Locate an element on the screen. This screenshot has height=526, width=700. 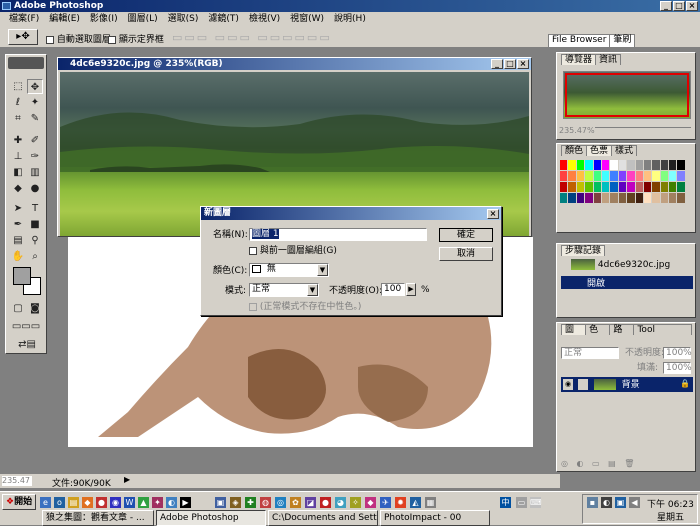
quick-mask-icon: ◙ is located at coordinates (35, 308).